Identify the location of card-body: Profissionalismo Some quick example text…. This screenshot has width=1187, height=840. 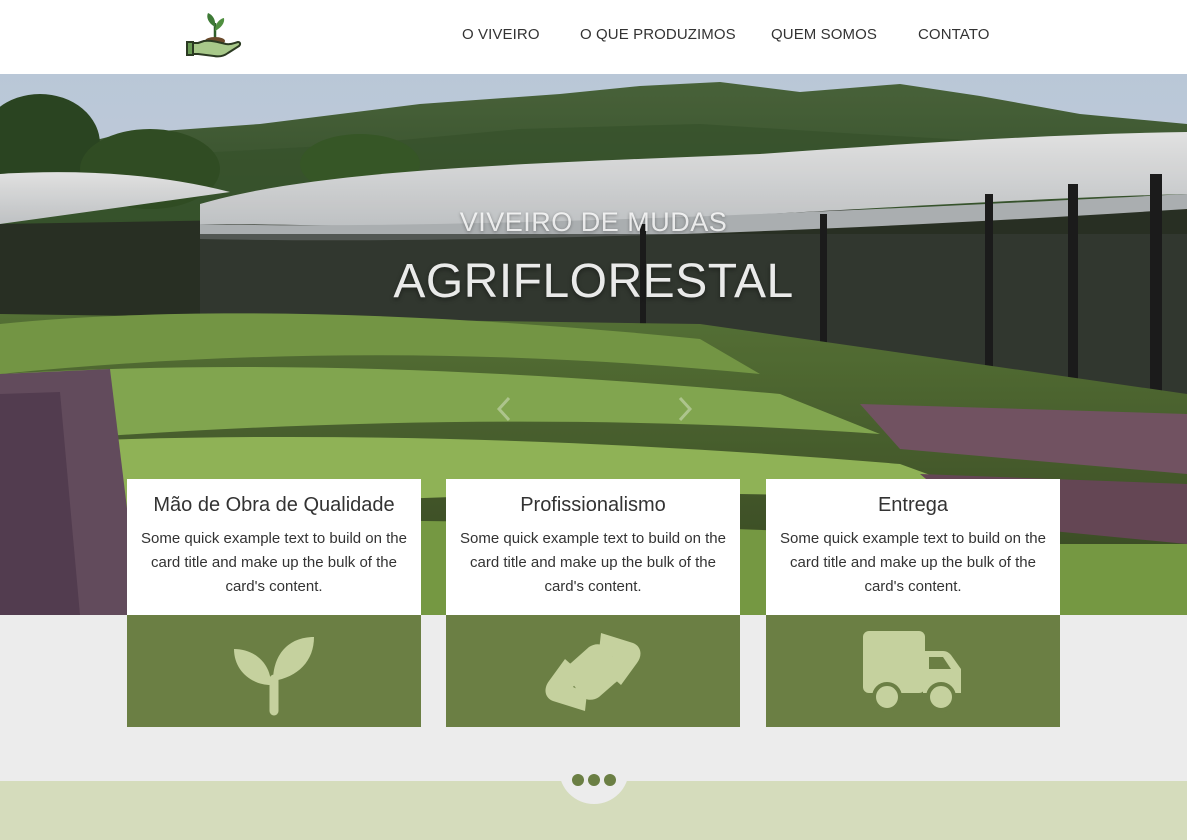
(593, 547).